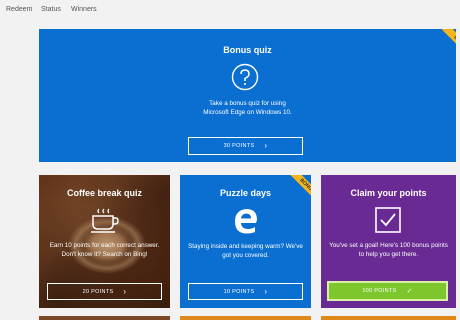 This screenshot has width=460, height=320. I want to click on bonus-quiz-points-button: 30 POINTS ›, so click(245, 146).